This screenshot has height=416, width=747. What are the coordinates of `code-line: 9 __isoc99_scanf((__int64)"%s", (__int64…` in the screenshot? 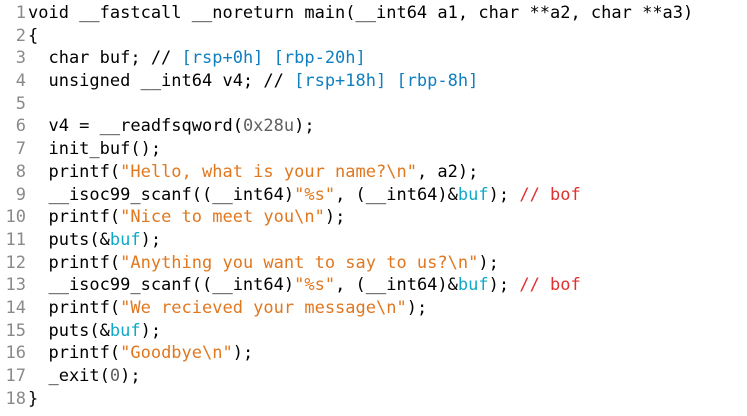 It's located at (373, 195).